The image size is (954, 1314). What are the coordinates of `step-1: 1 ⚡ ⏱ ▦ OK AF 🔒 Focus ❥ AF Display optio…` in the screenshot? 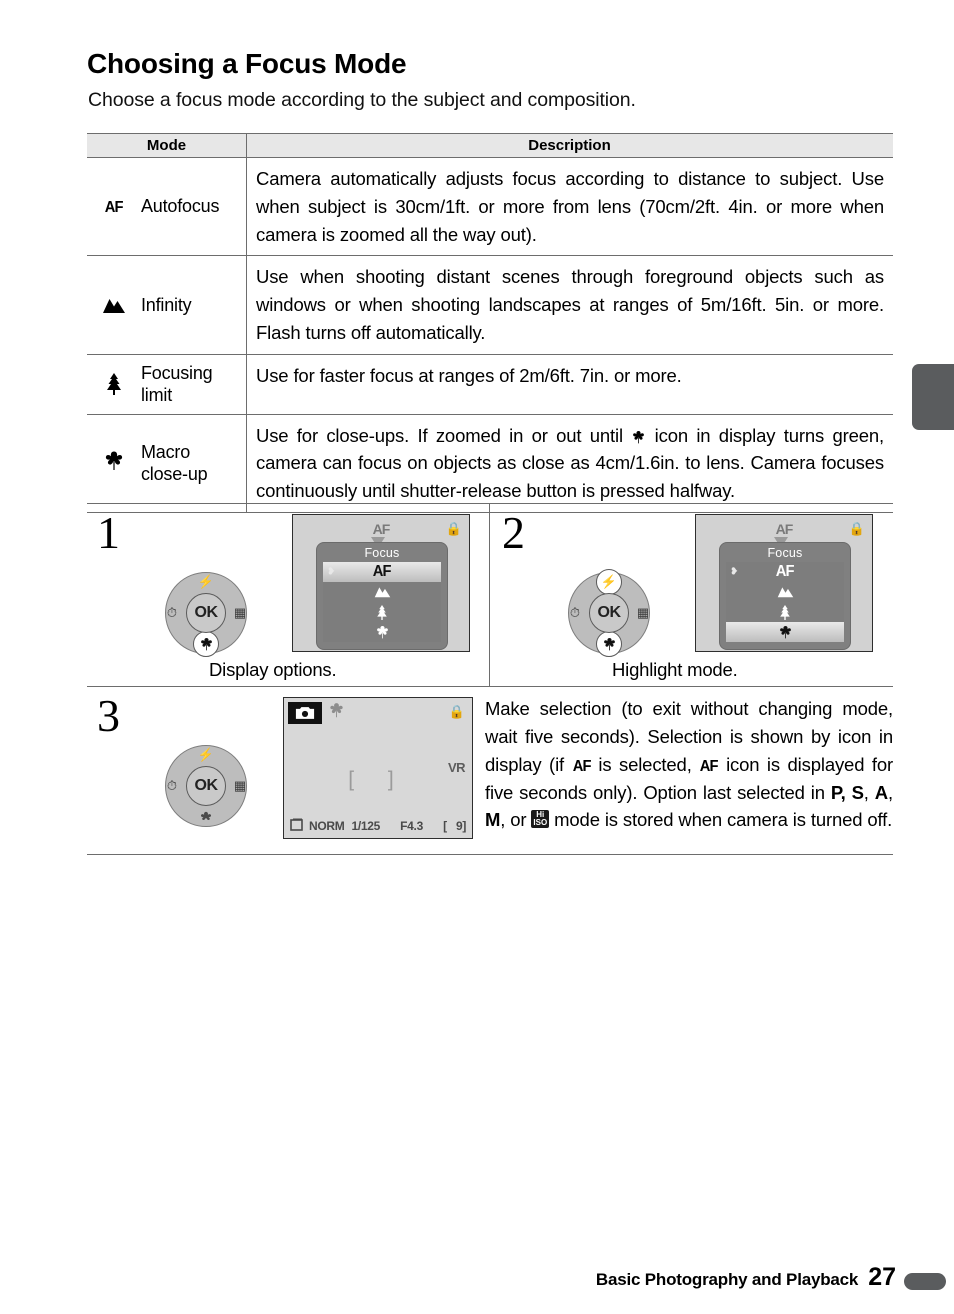 It's located at (288, 595).